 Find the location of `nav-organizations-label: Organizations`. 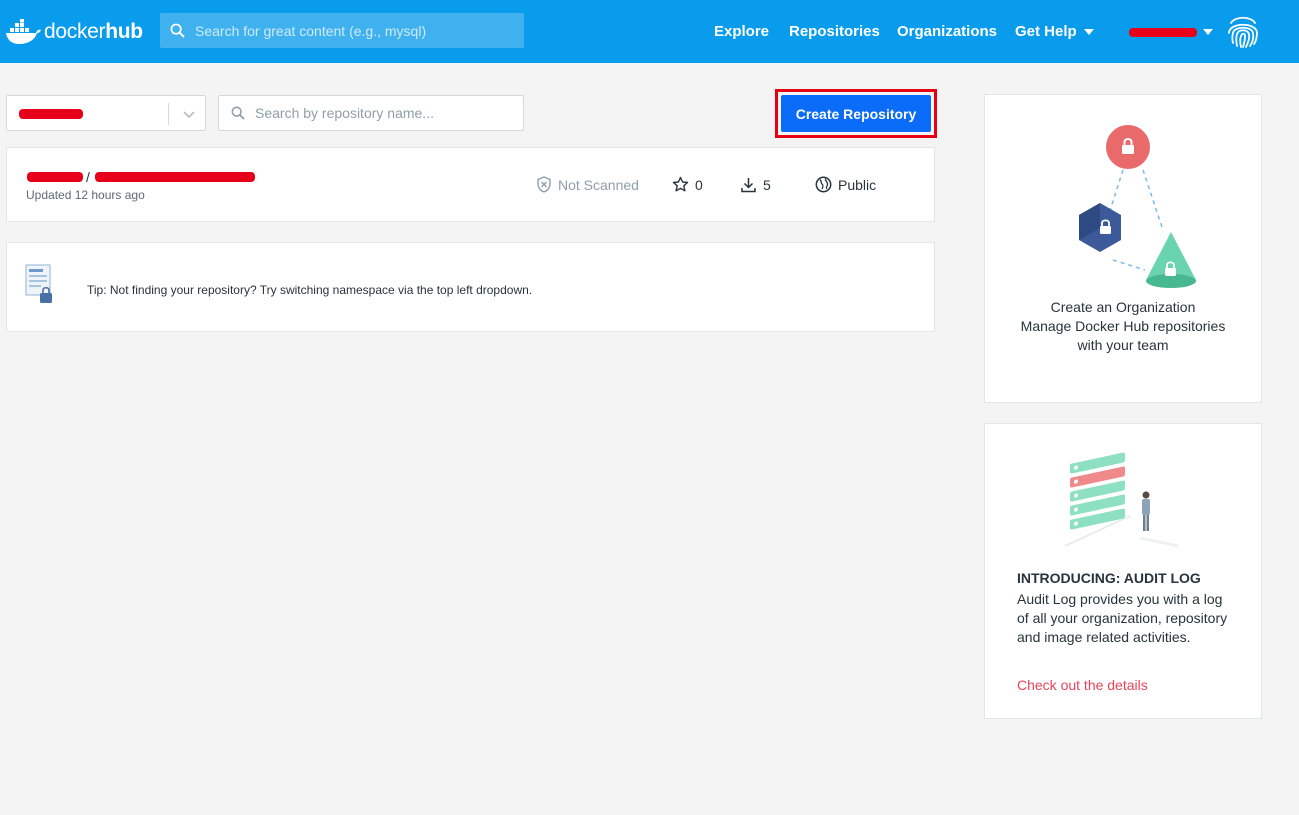

nav-organizations-label: Organizations is located at coordinates (947, 31).